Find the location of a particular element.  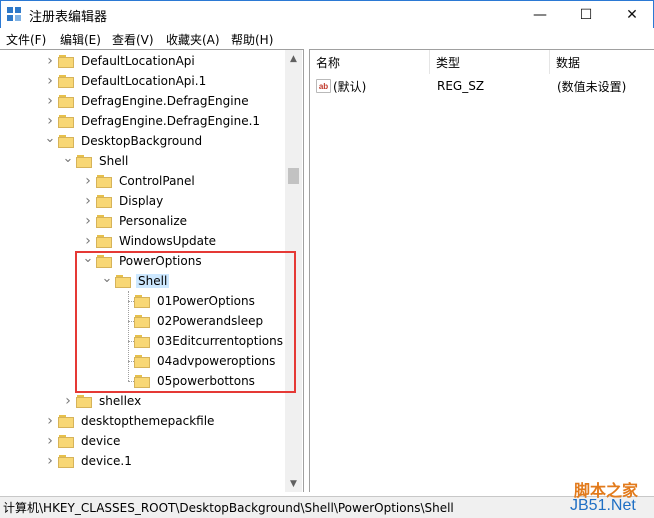

tree-item: › DefragEngine.DefragEngine.1 is located at coordinates (153, 121).